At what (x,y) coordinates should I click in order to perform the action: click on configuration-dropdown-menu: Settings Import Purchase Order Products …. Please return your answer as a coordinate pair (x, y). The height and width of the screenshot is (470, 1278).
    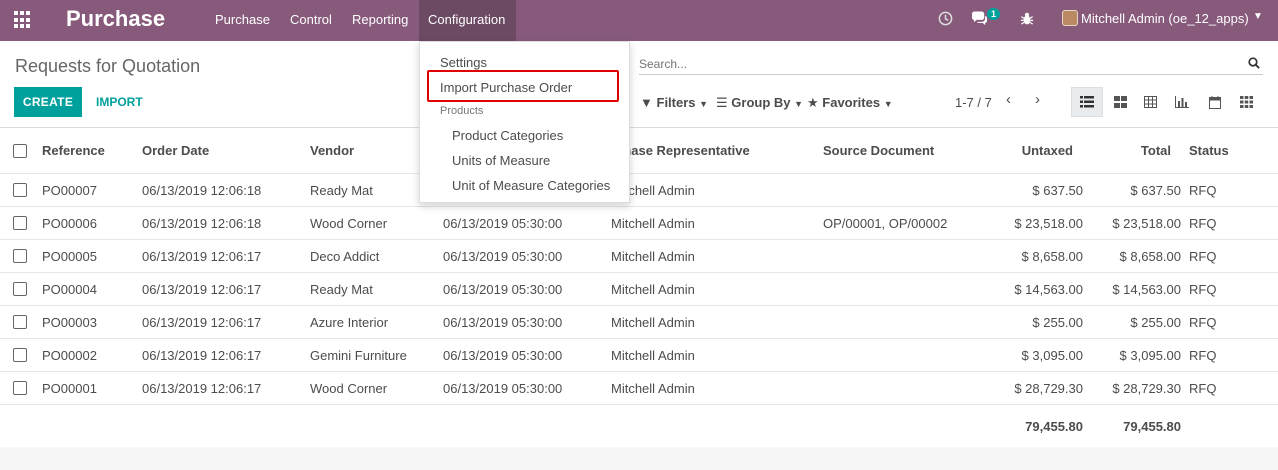
    Looking at the image, I should click on (524, 122).